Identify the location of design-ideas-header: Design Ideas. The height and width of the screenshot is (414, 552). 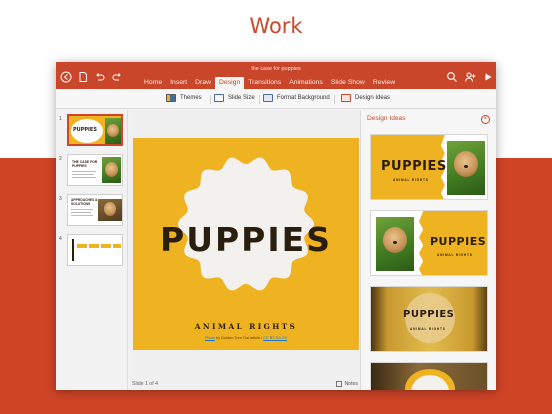
(386, 118).